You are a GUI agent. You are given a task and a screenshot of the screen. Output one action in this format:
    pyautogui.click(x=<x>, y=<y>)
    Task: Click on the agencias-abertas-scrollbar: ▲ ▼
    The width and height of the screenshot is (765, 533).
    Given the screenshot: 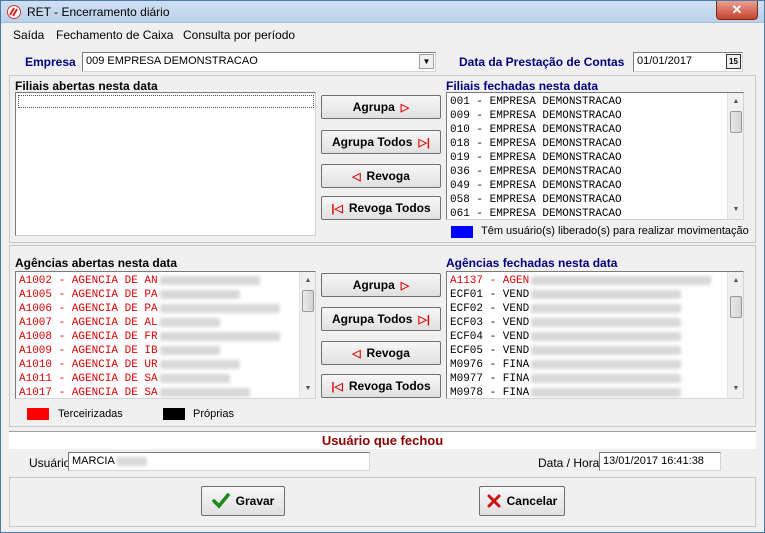 What is the action you would take?
    pyautogui.click(x=307, y=335)
    